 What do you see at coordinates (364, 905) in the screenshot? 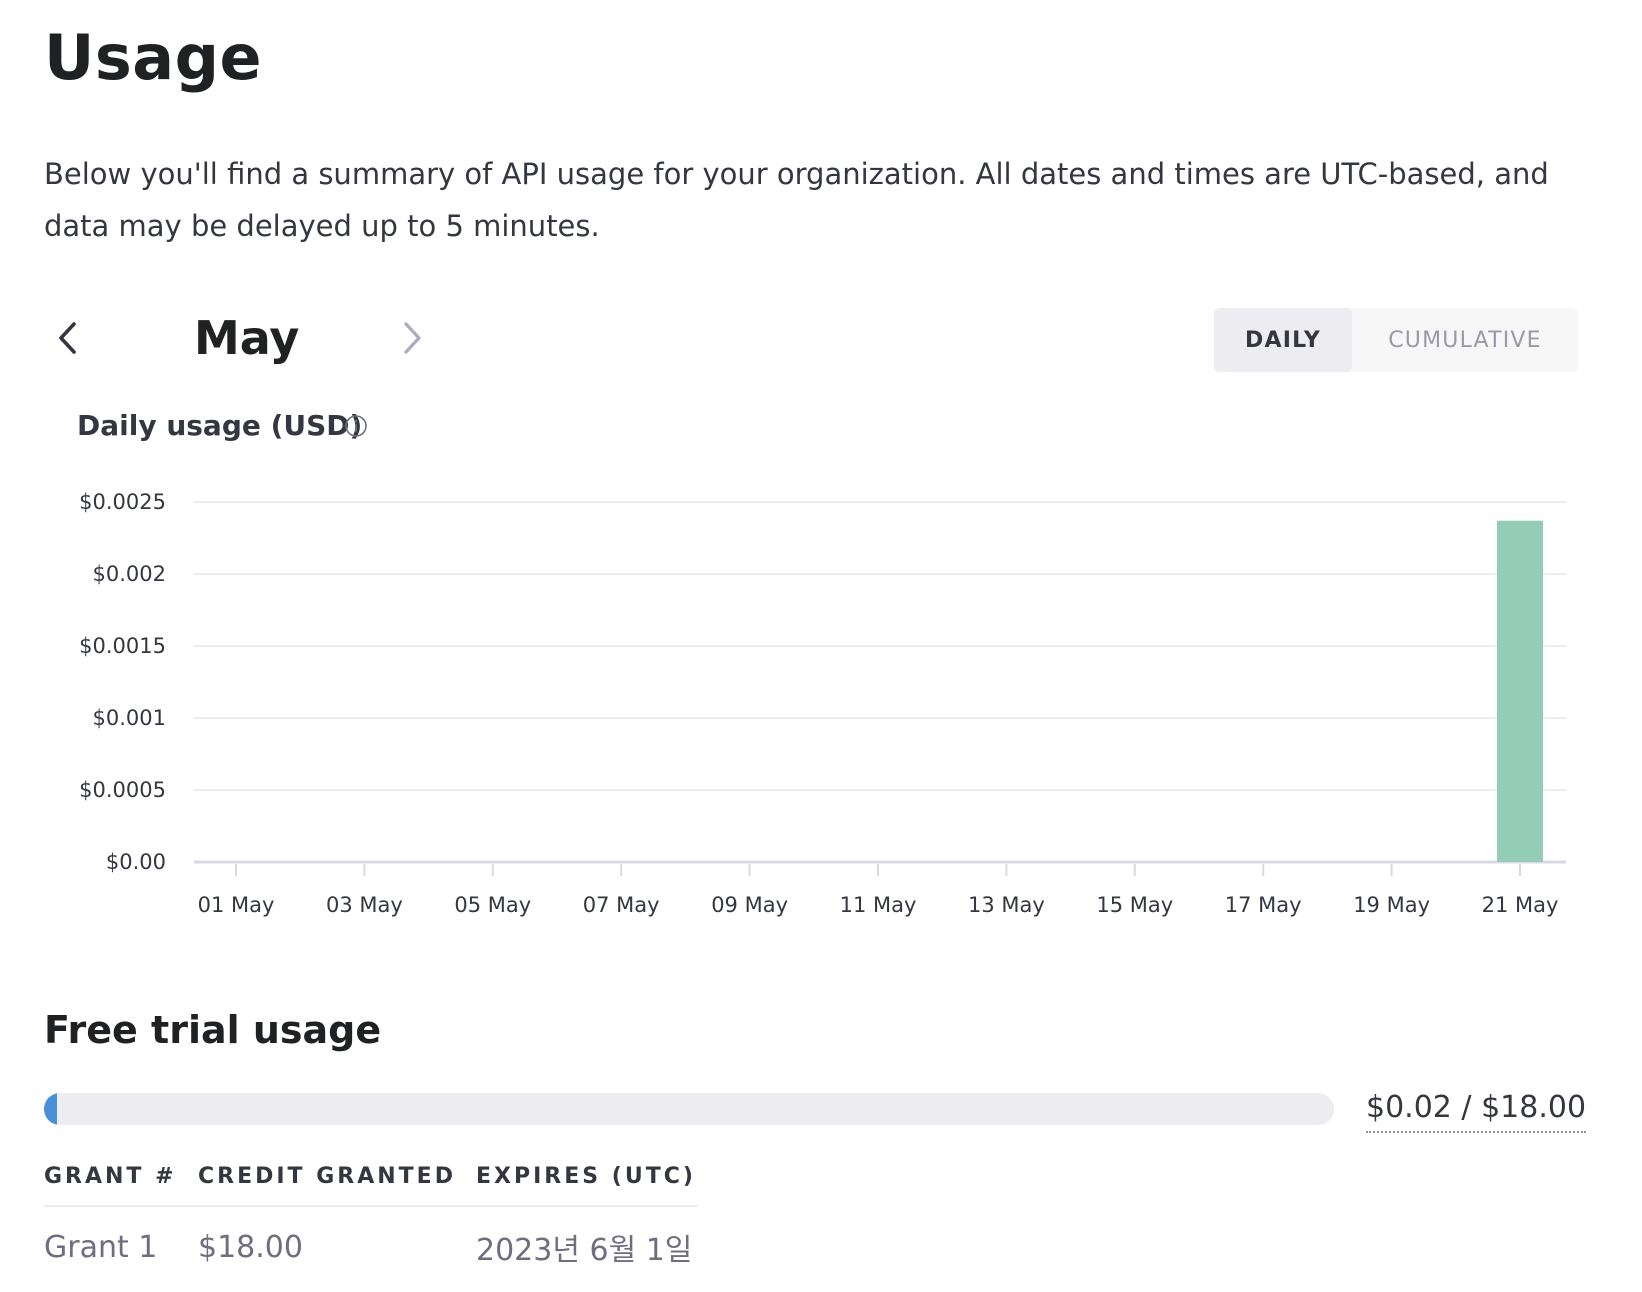
I see `x-tick-label: 03 May` at bounding box center [364, 905].